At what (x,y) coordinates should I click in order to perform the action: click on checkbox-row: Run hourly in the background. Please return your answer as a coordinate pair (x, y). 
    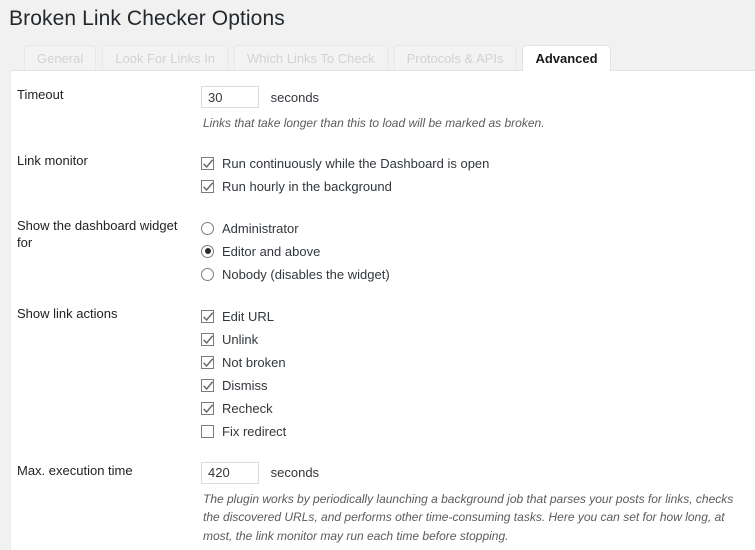
    Looking at the image, I should click on (473, 186).